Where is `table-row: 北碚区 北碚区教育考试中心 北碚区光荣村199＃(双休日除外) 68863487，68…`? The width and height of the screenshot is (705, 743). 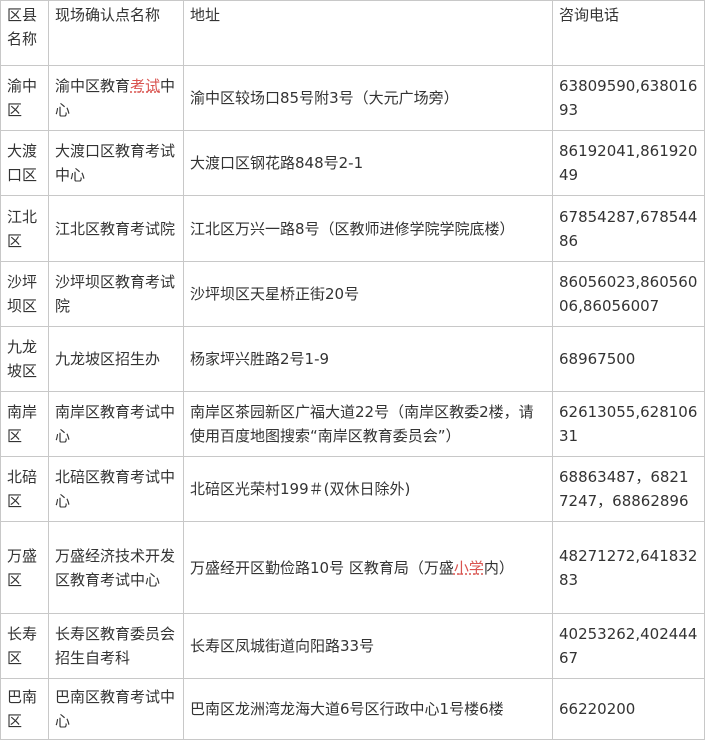 table-row: 北碚区 北碚区教育考试中心 北碚区光荣村199＃(双休日除外) 68863487，68… is located at coordinates (352, 489).